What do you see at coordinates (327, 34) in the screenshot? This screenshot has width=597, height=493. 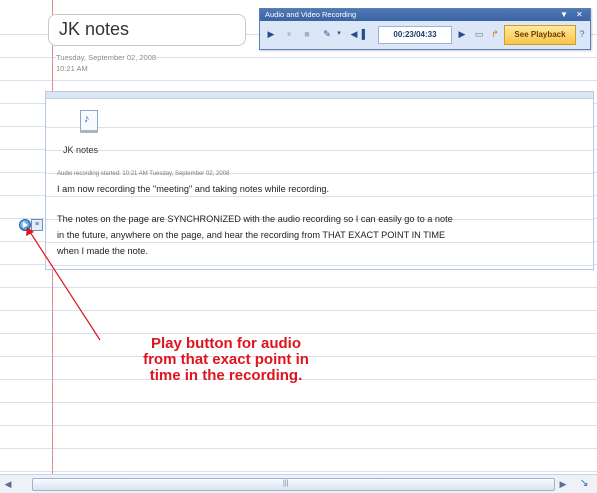 I see `pen-icon: ✎` at bounding box center [327, 34].